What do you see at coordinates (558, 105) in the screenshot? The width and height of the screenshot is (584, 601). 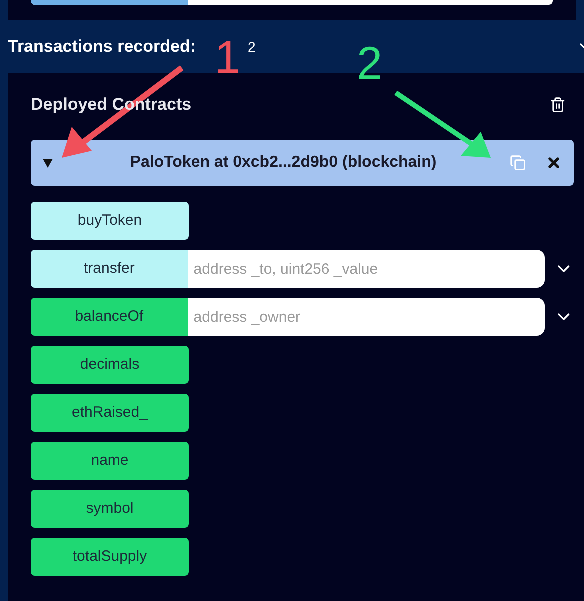 I see `trash-icon` at bounding box center [558, 105].